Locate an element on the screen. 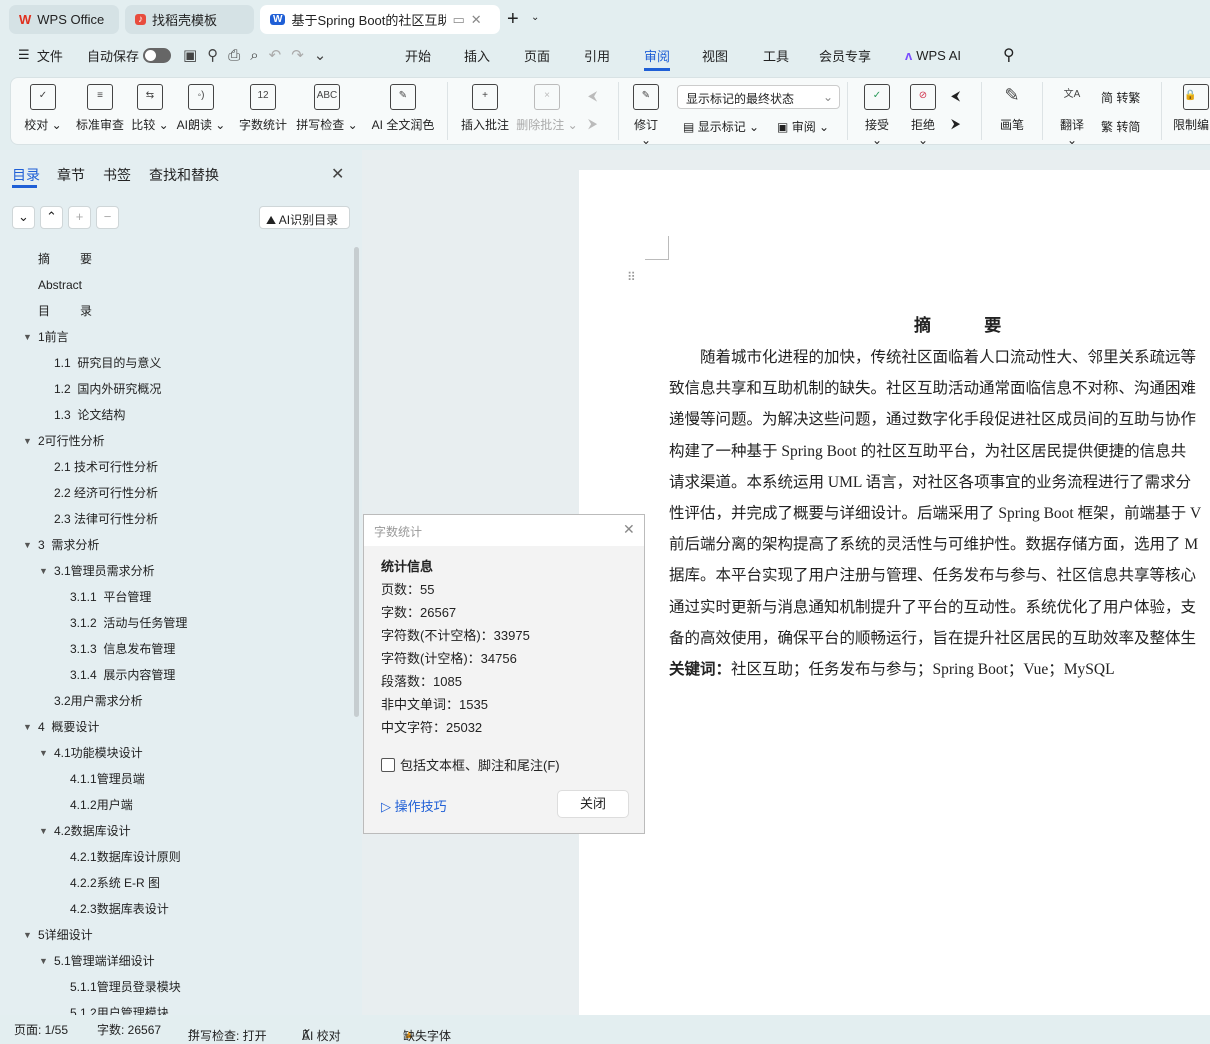 This screenshot has height=1044, width=1210. new-tab-button: + is located at coordinates (513, 19).